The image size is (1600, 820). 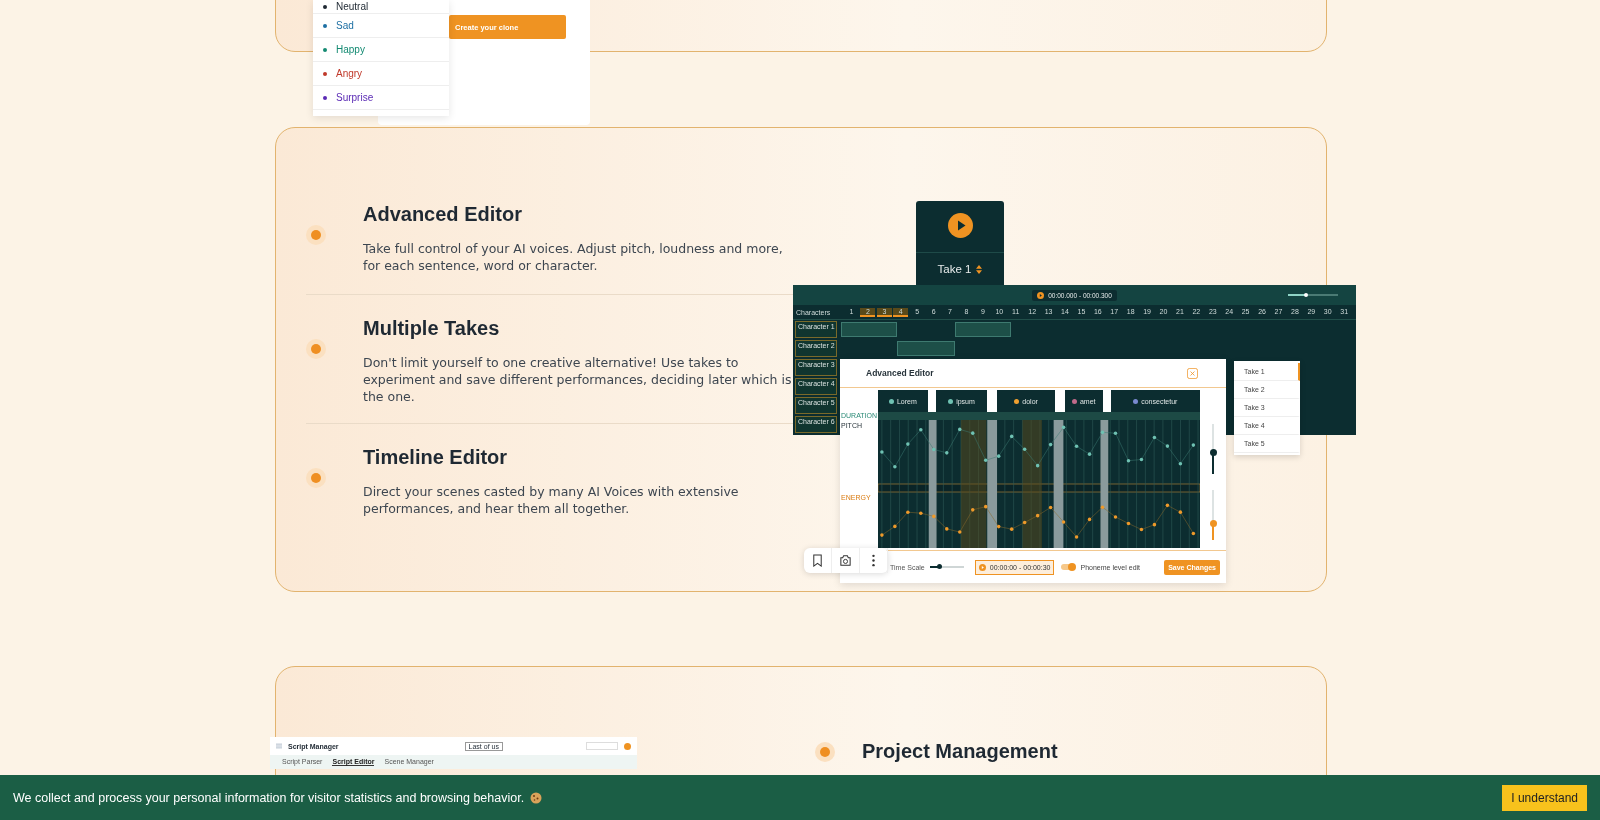 What do you see at coordinates (573, 257) in the screenshot?
I see `feature-description: Take full control of your AI voices. Adjust pitch, loudness and more, for each sentence, word or character.` at bounding box center [573, 257].